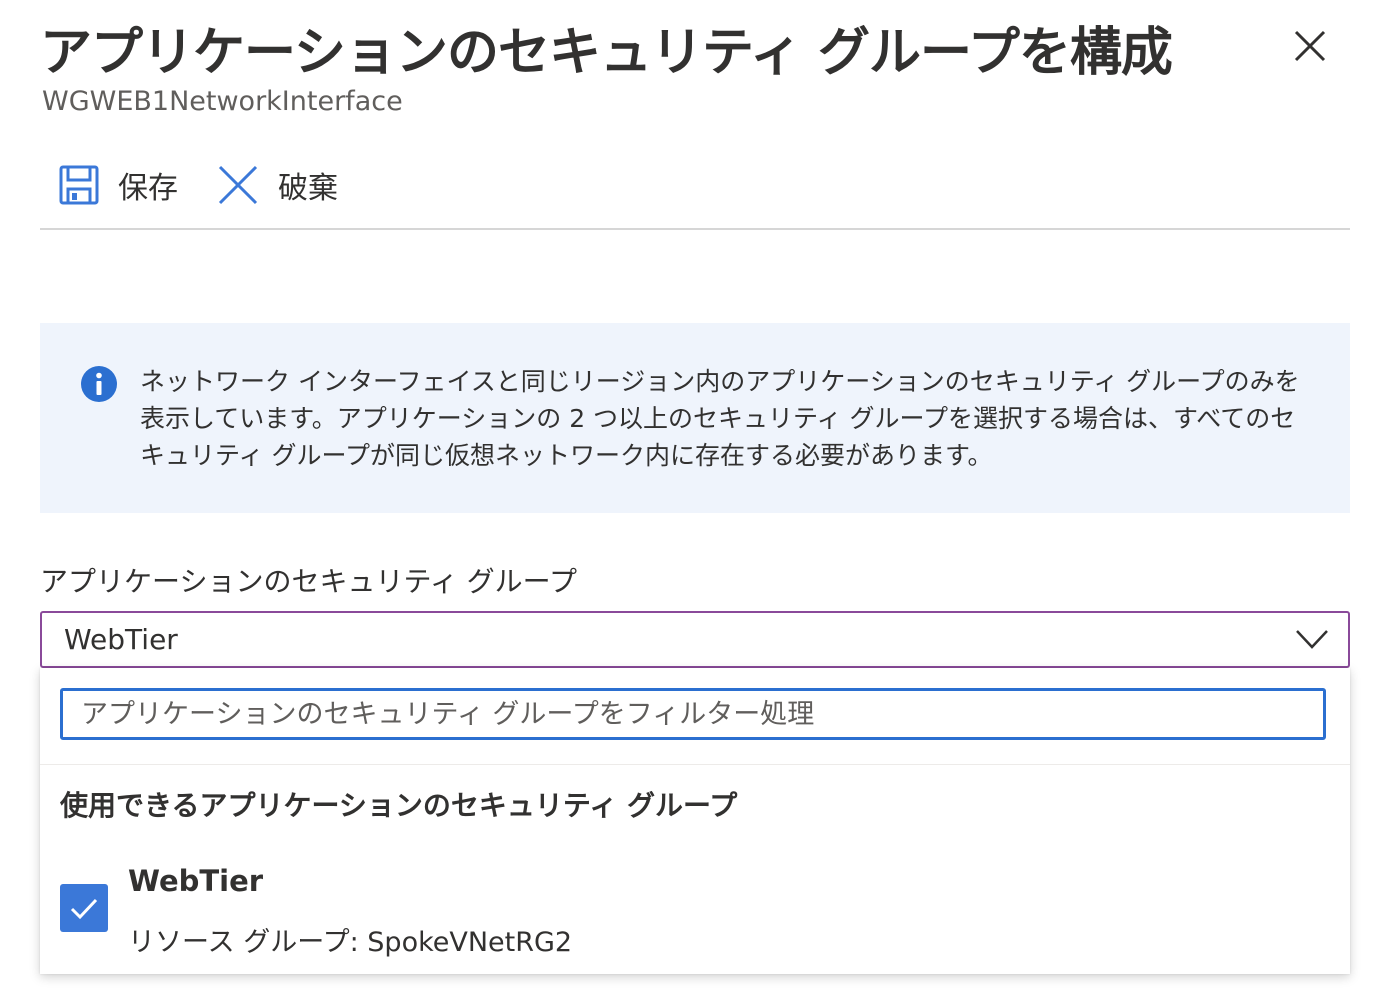 This screenshot has height=1000, width=1386. What do you see at coordinates (695, 190) in the screenshot?
I see `command-bar: 保存 破棄` at bounding box center [695, 190].